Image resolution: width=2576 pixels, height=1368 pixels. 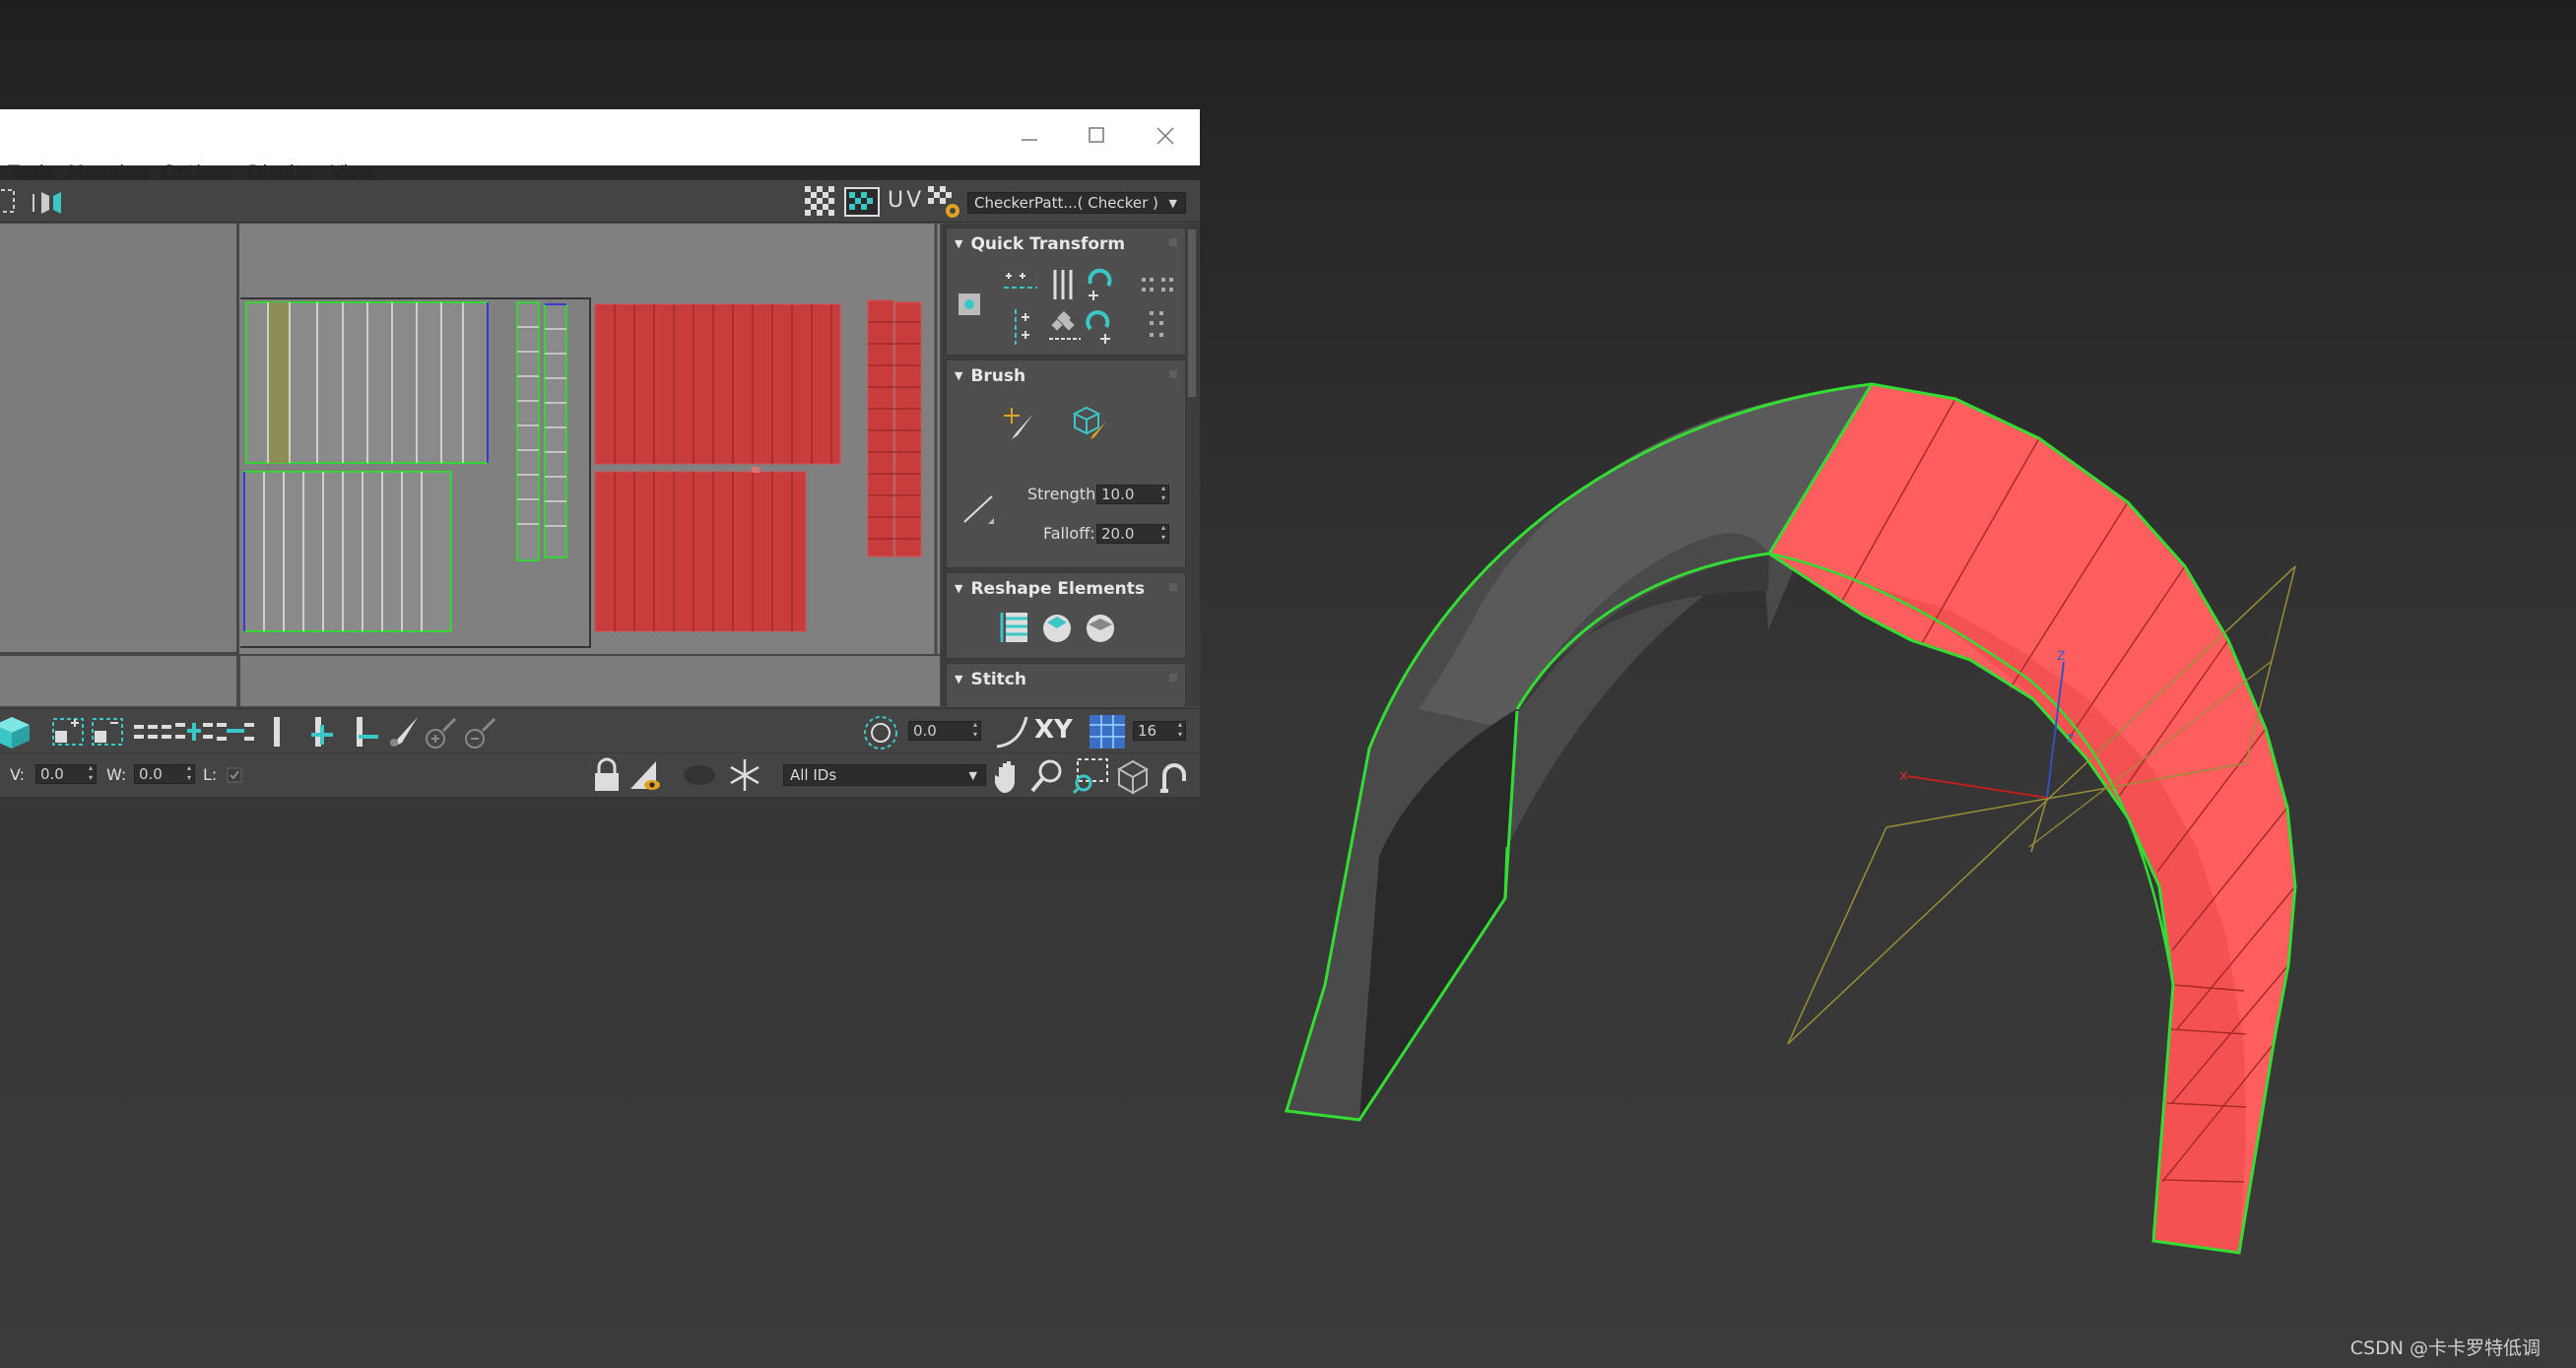 What do you see at coordinates (1904, 775) in the screenshot?
I see `gizmo-x-label: x` at bounding box center [1904, 775].